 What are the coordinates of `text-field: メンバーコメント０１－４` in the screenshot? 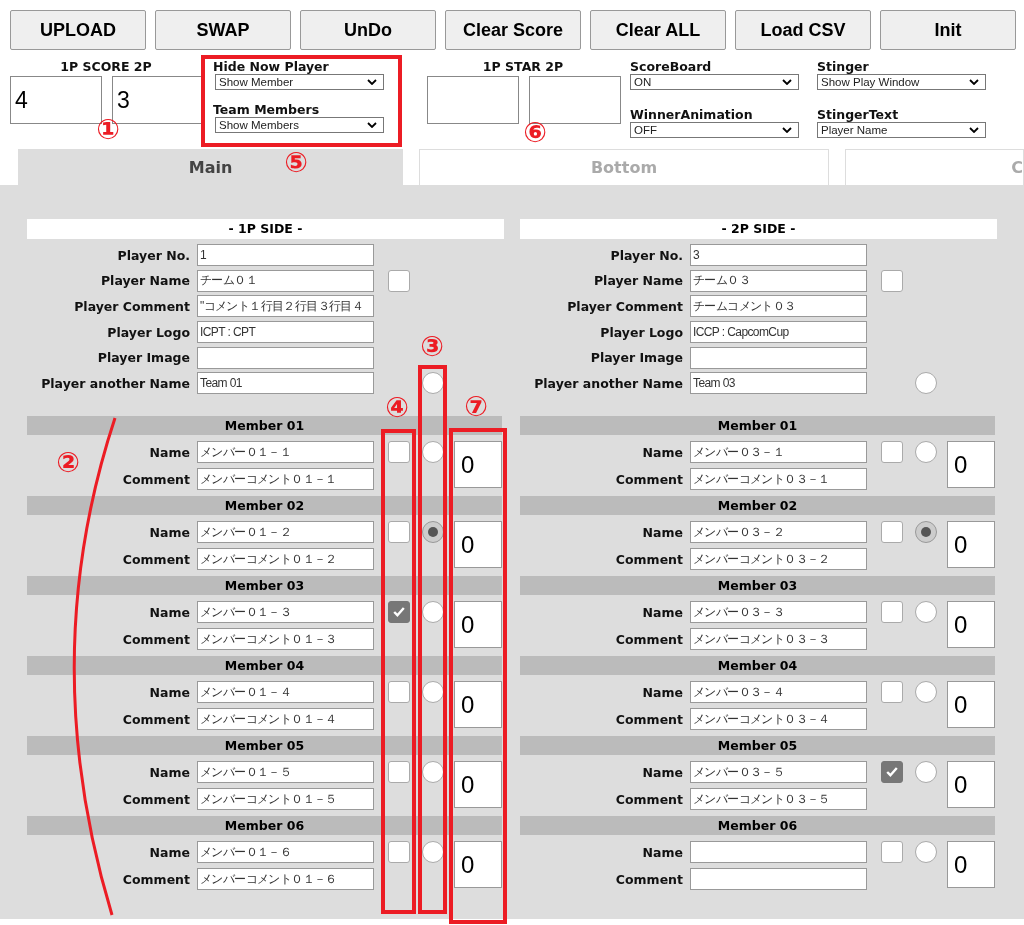 It's located at (285, 719).